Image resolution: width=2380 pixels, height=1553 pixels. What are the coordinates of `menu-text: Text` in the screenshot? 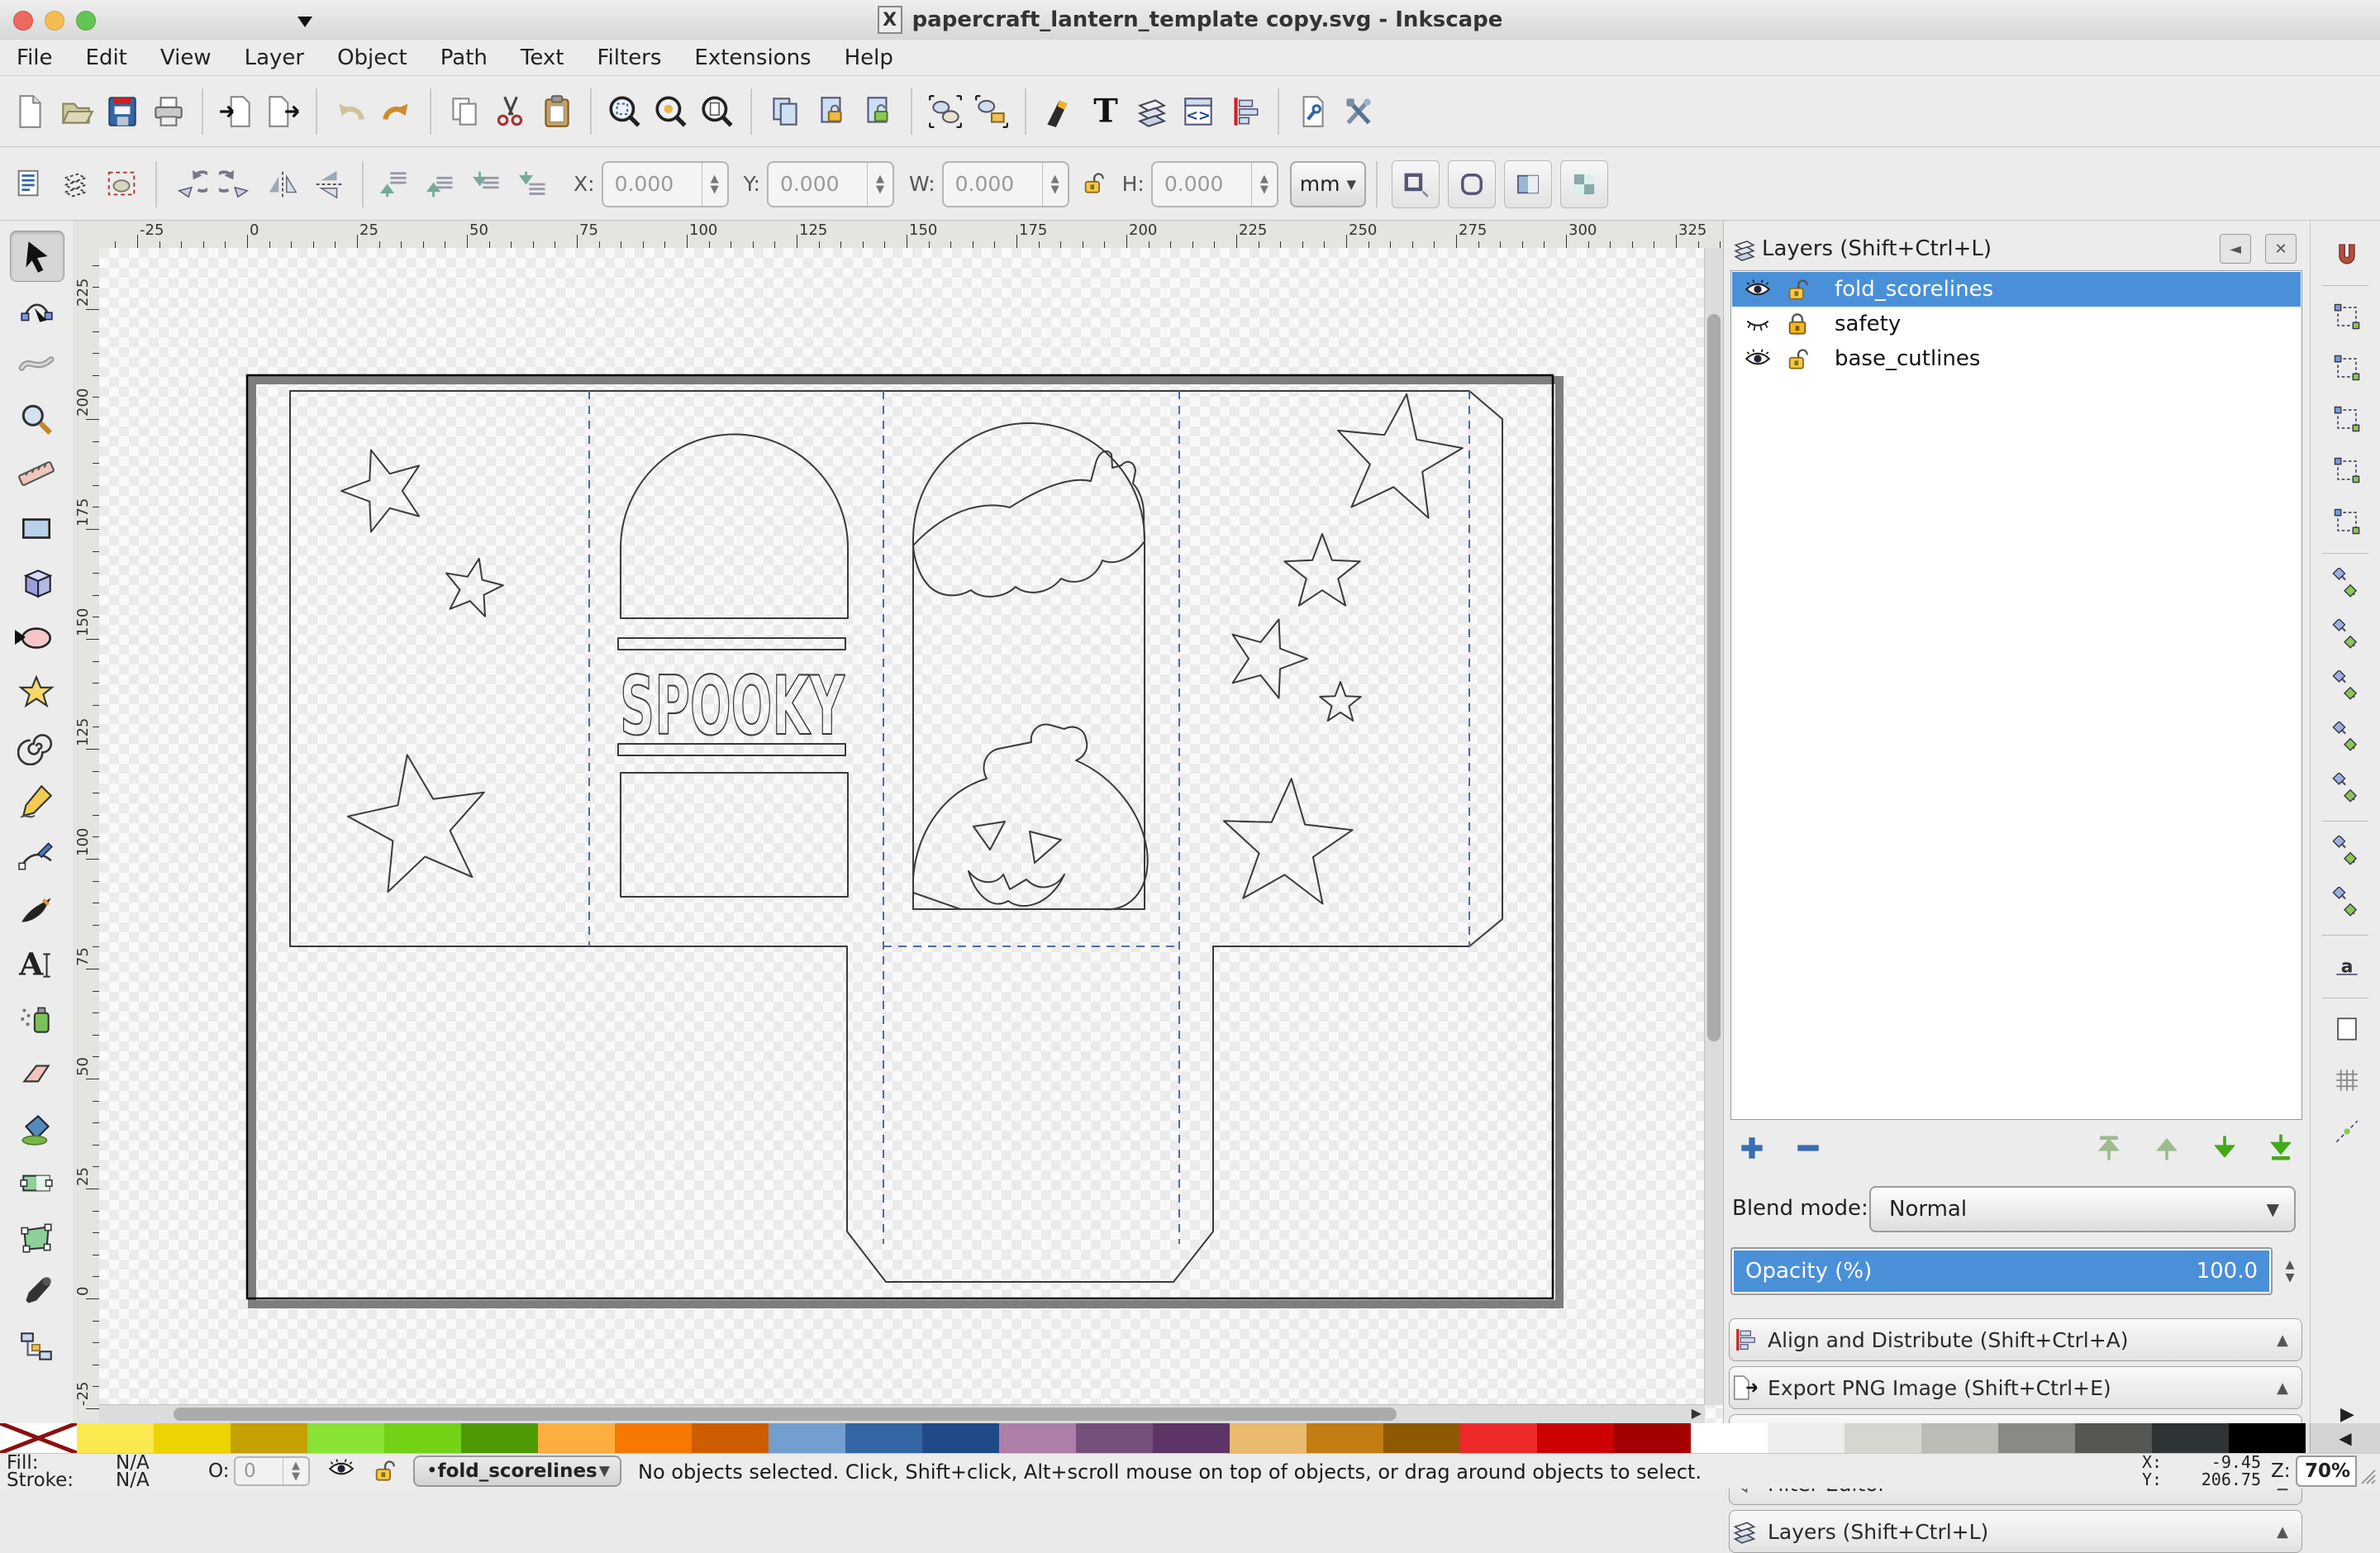 It's located at (542, 58).